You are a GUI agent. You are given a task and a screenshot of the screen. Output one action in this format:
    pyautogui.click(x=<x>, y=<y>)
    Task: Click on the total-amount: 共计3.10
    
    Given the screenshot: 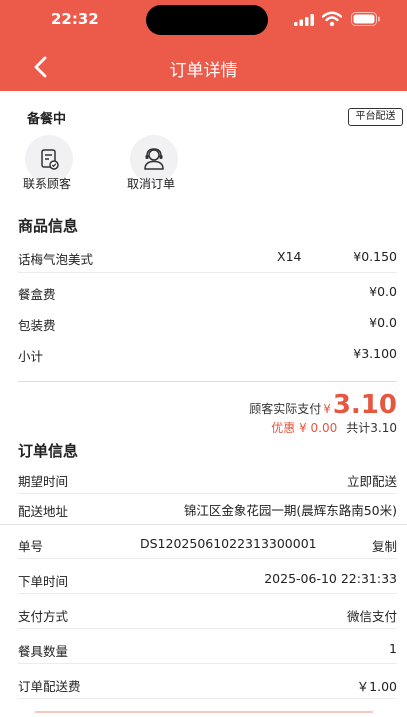 What is the action you would take?
    pyautogui.click(x=371, y=428)
    